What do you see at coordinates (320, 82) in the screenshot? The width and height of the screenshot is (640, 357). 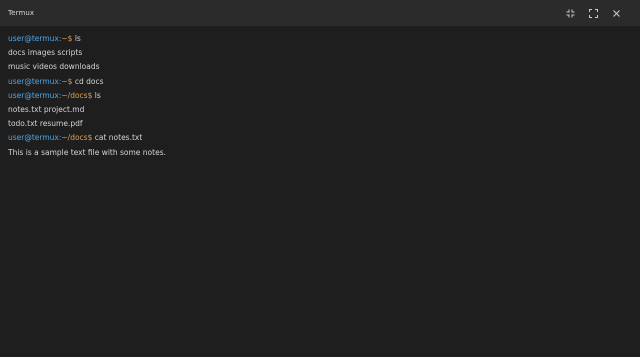 I see `terminal-line: user@termux:~$ cd docs` at bounding box center [320, 82].